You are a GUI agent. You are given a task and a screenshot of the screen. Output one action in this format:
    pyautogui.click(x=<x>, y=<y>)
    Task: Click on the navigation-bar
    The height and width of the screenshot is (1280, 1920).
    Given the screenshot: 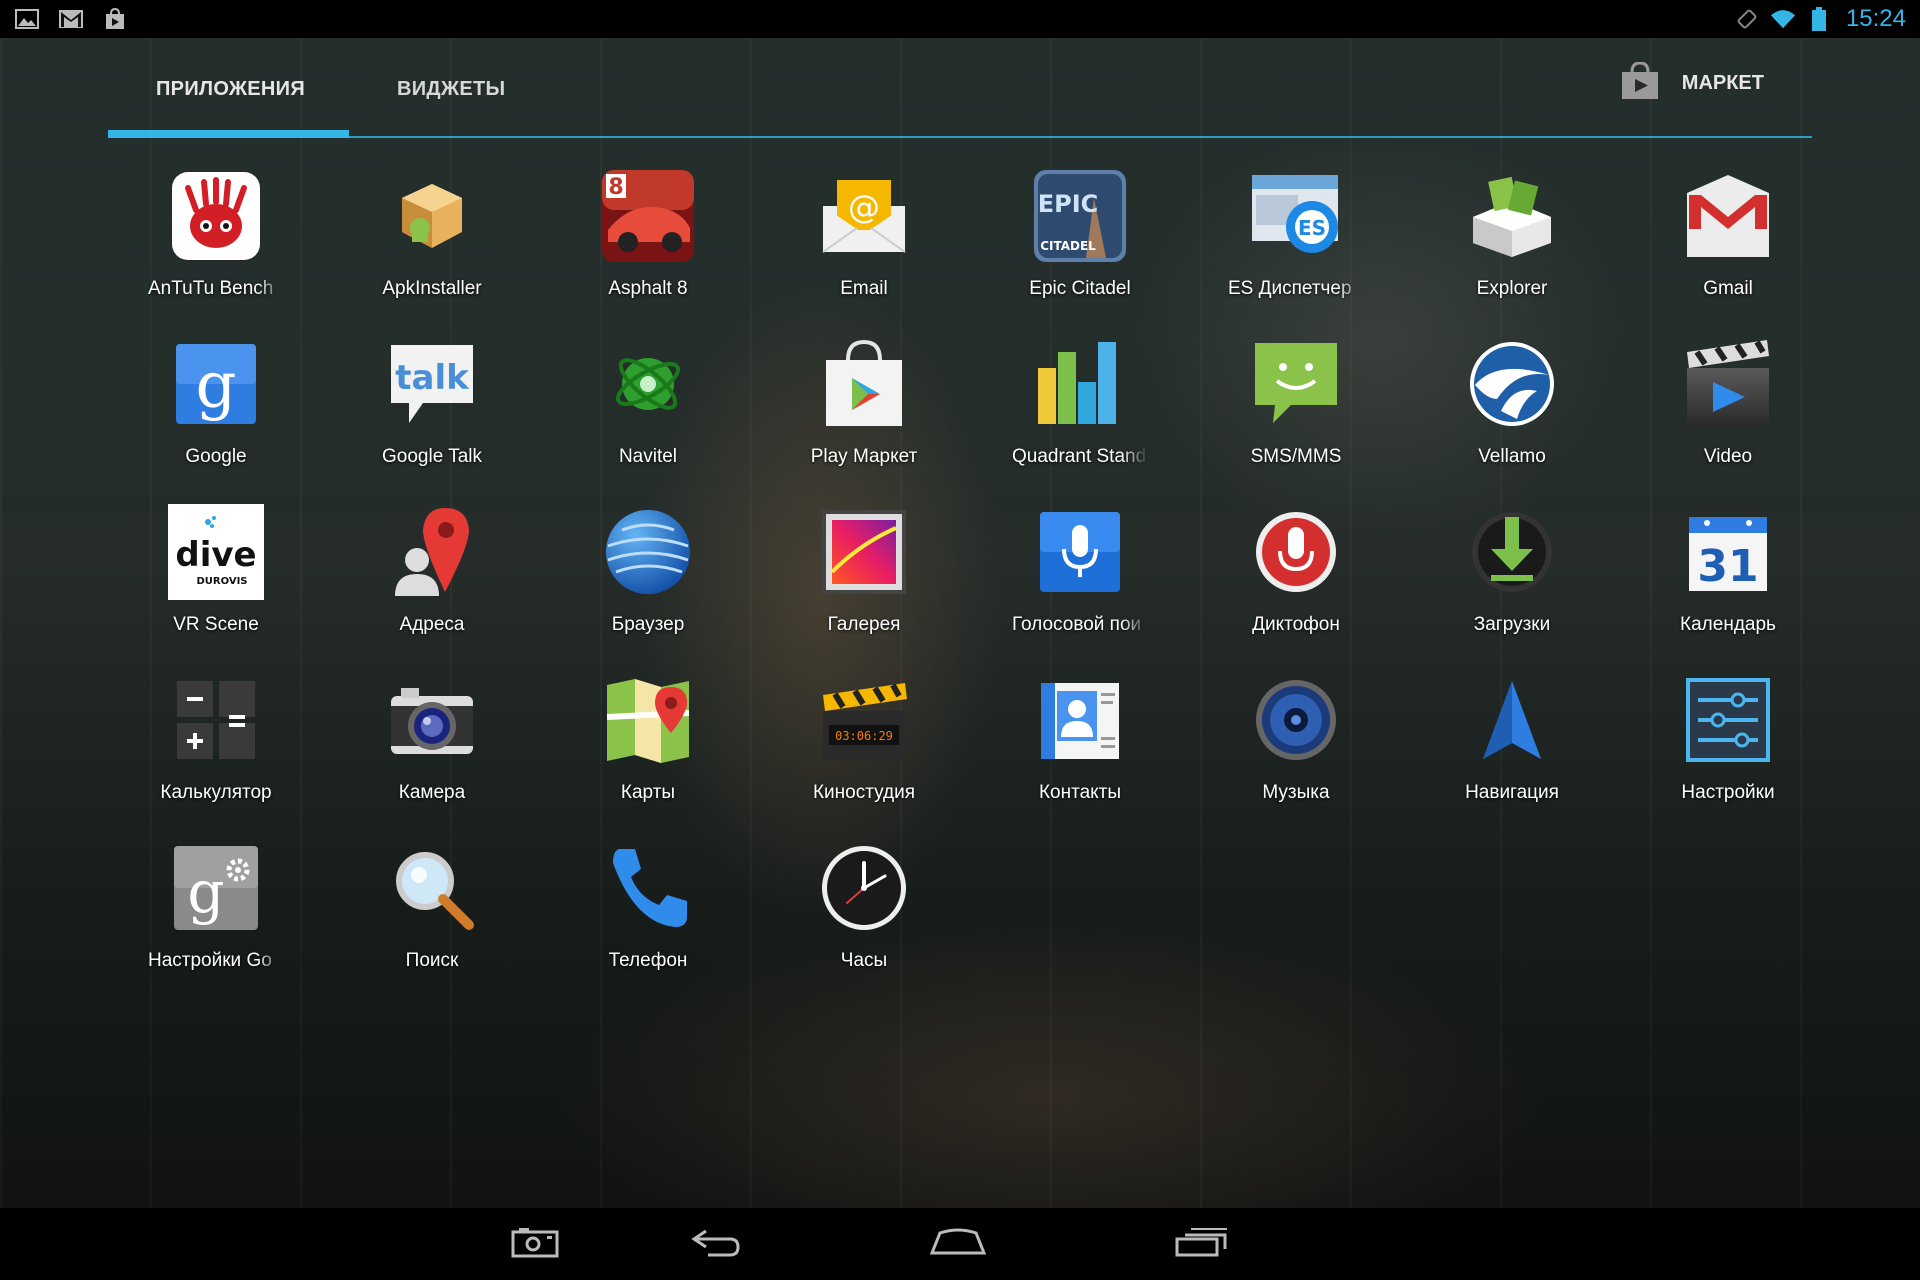 What is the action you would take?
    pyautogui.click(x=960, y=1244)
    